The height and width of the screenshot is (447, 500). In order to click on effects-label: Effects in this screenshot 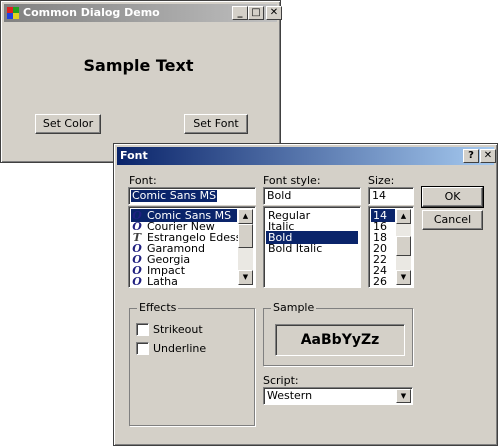, I will do `click(158, 307)`.